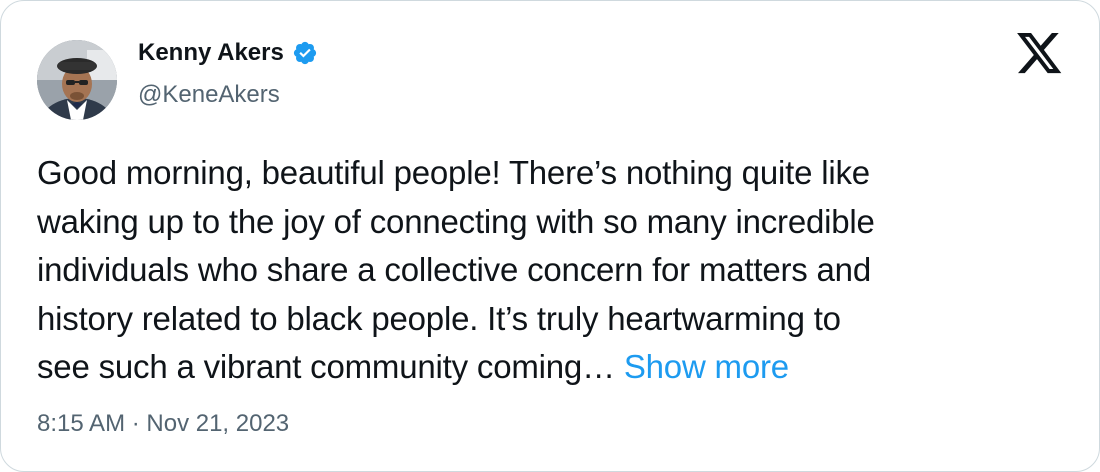 The height and width of the screenshot is (472, 1100). I want to click on verified-badge-icon, so click(305, 53).